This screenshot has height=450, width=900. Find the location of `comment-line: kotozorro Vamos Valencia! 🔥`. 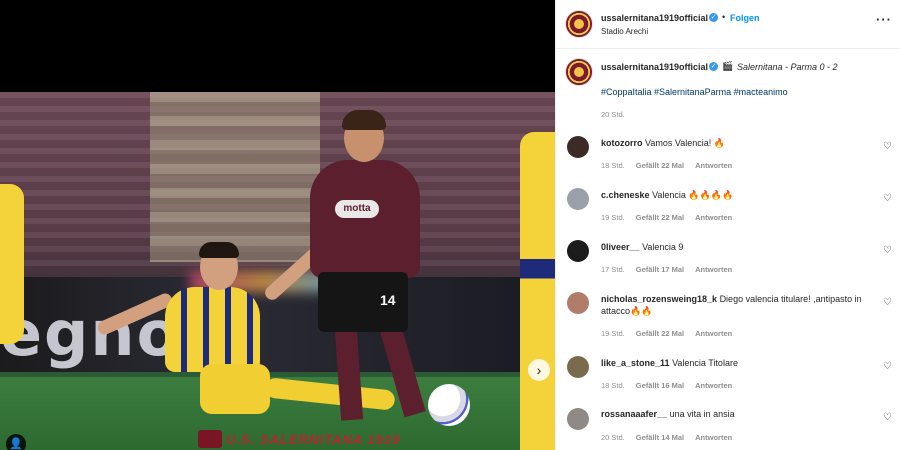

comment-line: kotozorro Vamos Valencia! 🔥 is located at coordinates (663, 143).